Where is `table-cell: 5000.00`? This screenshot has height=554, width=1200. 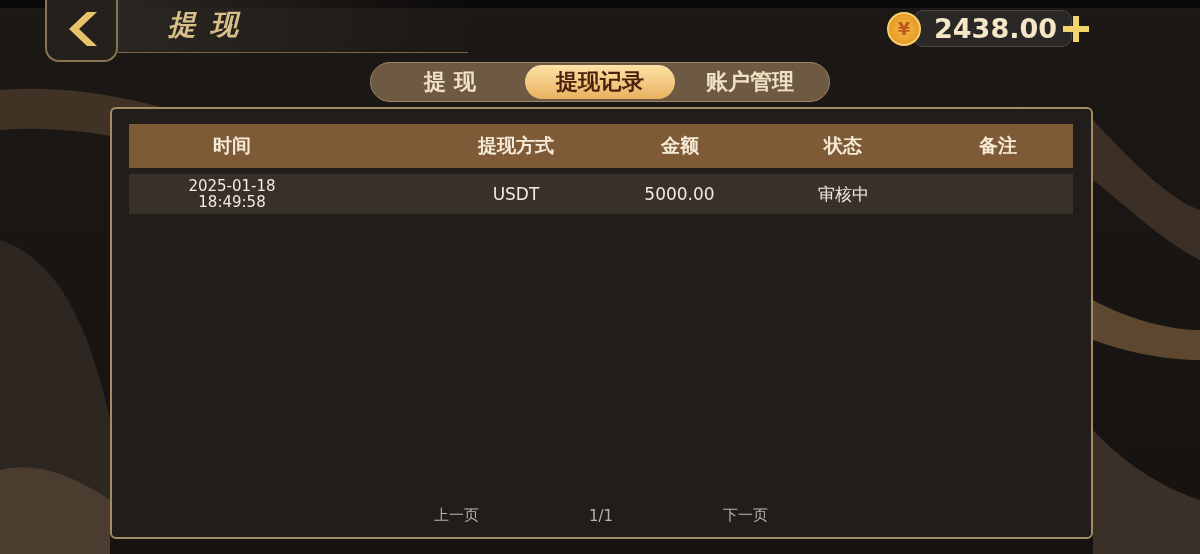 table-cell: 5000.00 is located at coordinates (679, 194).